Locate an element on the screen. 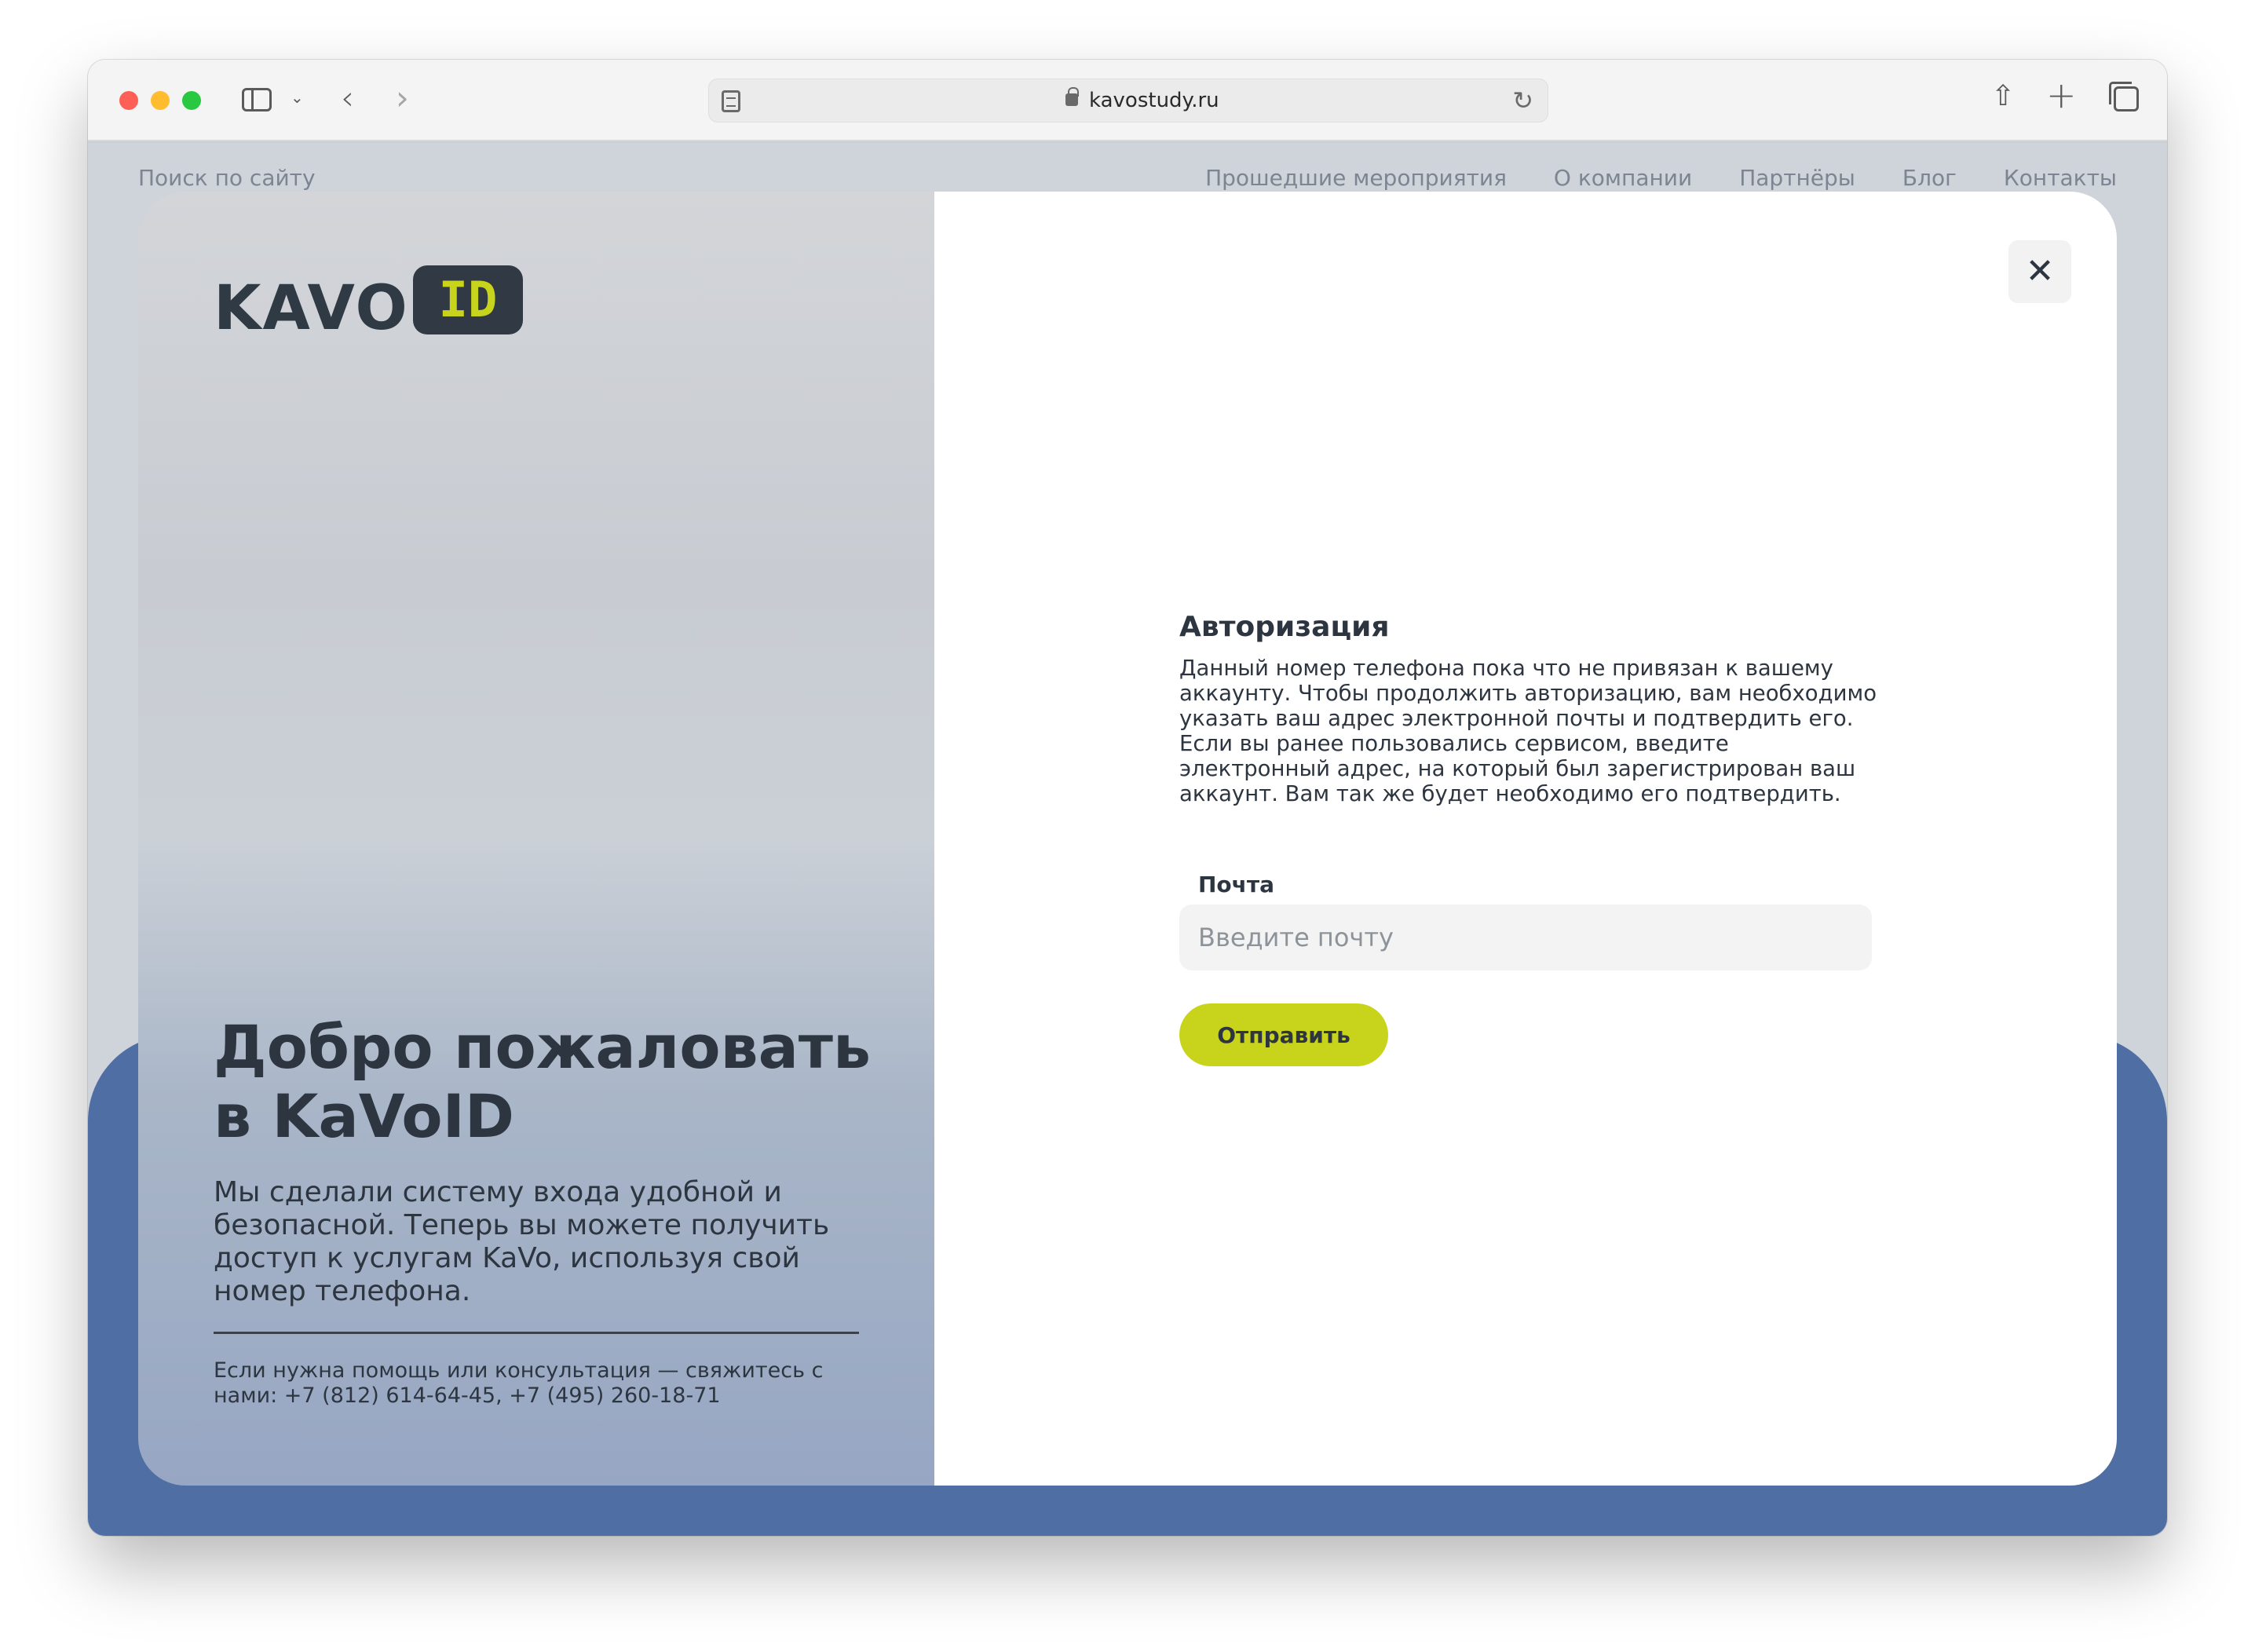 The width and height of the screenshot is (2255, 1652). zoom-window-button is located at coordinates (191, 100).